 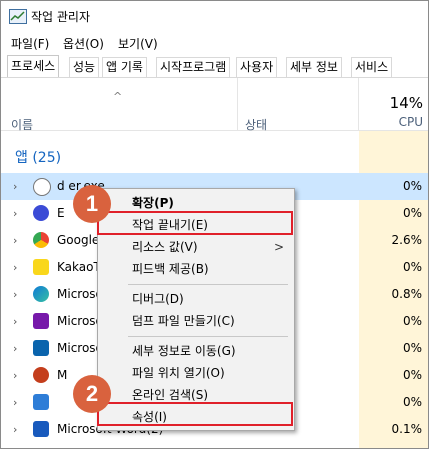 I want to click on powerpoint-icon, so click(x=41, y=375).